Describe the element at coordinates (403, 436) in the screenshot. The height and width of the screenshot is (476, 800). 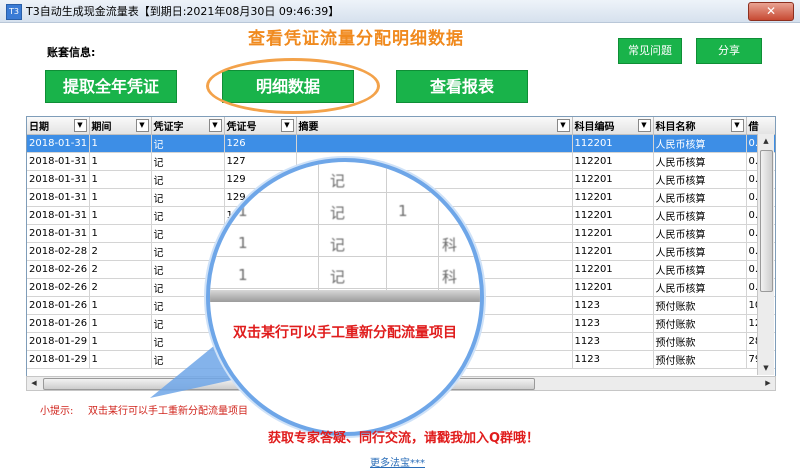
I see `join-group-link: 获取专家答疑、同行交流，请戳我加入Q群哦！` at that location.